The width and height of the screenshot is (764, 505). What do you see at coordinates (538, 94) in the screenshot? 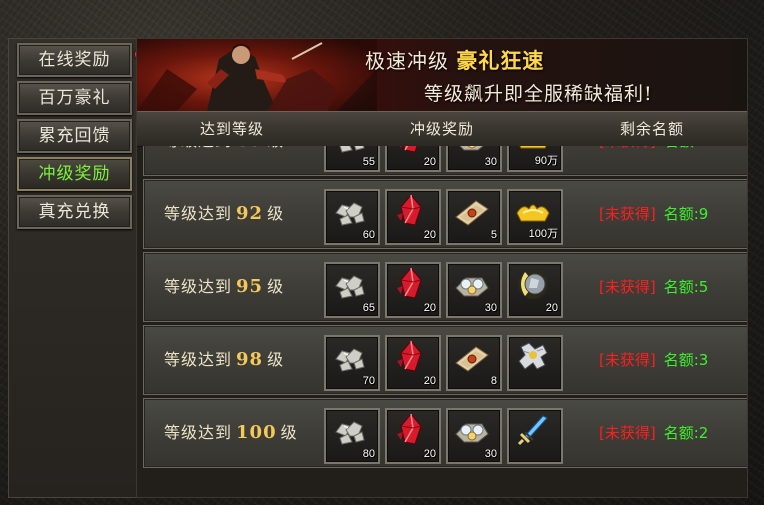
I see `banner-subtitle: 等级飙升即全服稀缺福利!` at bounding box center [538, 94].